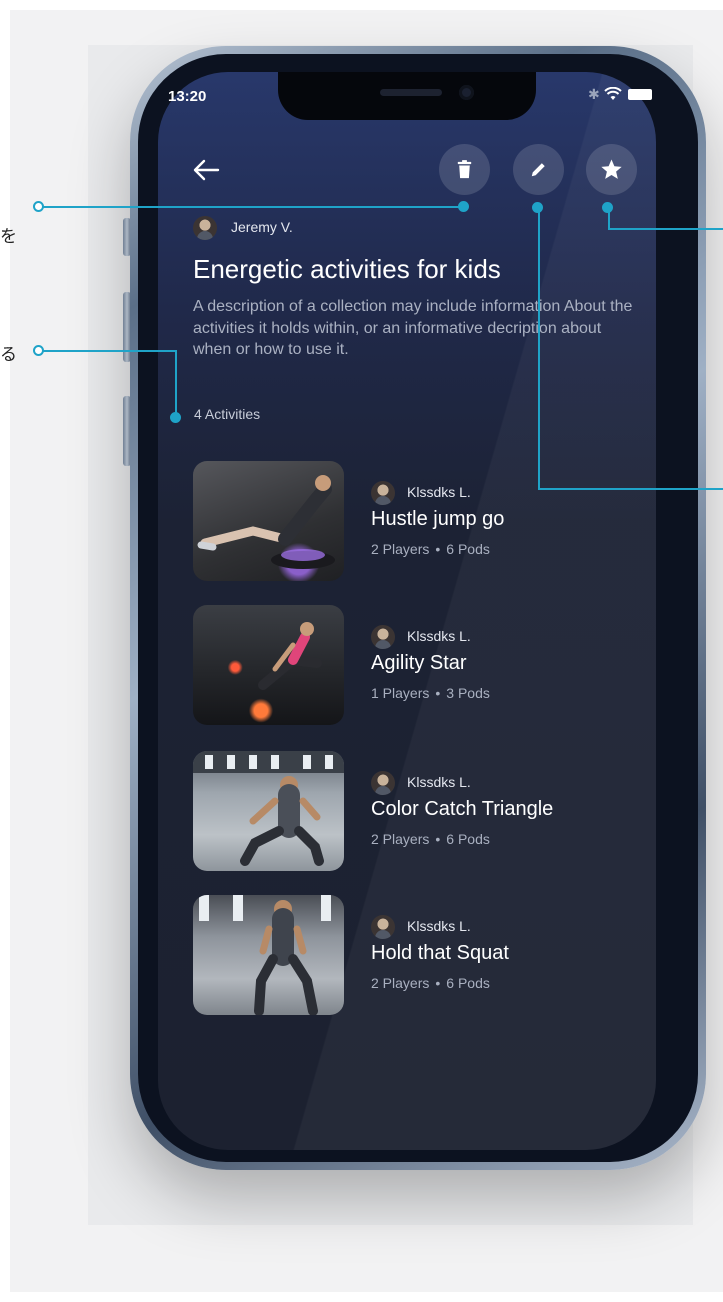 The image size is (723, 1302). What do you see at coordinates (400, 693) in the screenshot?
I see `players-count: 1 Players` at bounding box center [400, 693].